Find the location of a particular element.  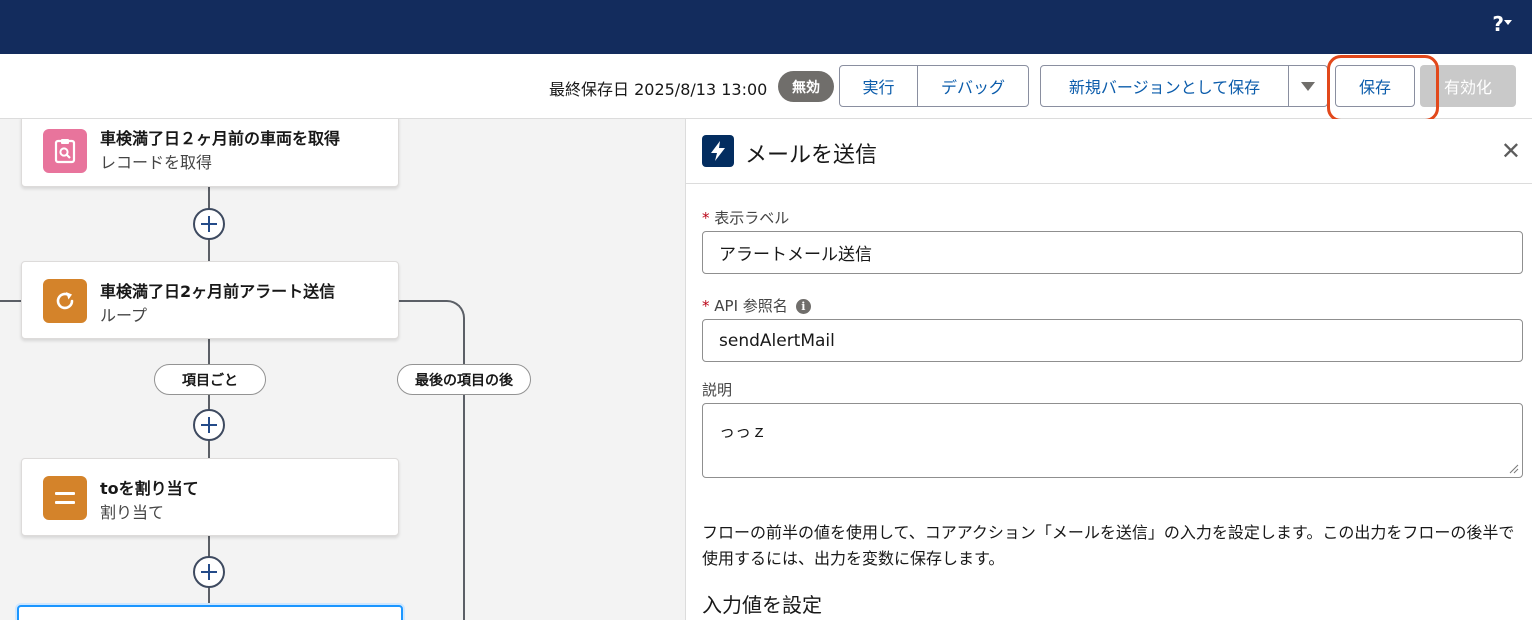

flow-node-get-records: 車検満了日２ヶ月前の車両を取得 レコードを取得 is located at coordinates (210, 153).